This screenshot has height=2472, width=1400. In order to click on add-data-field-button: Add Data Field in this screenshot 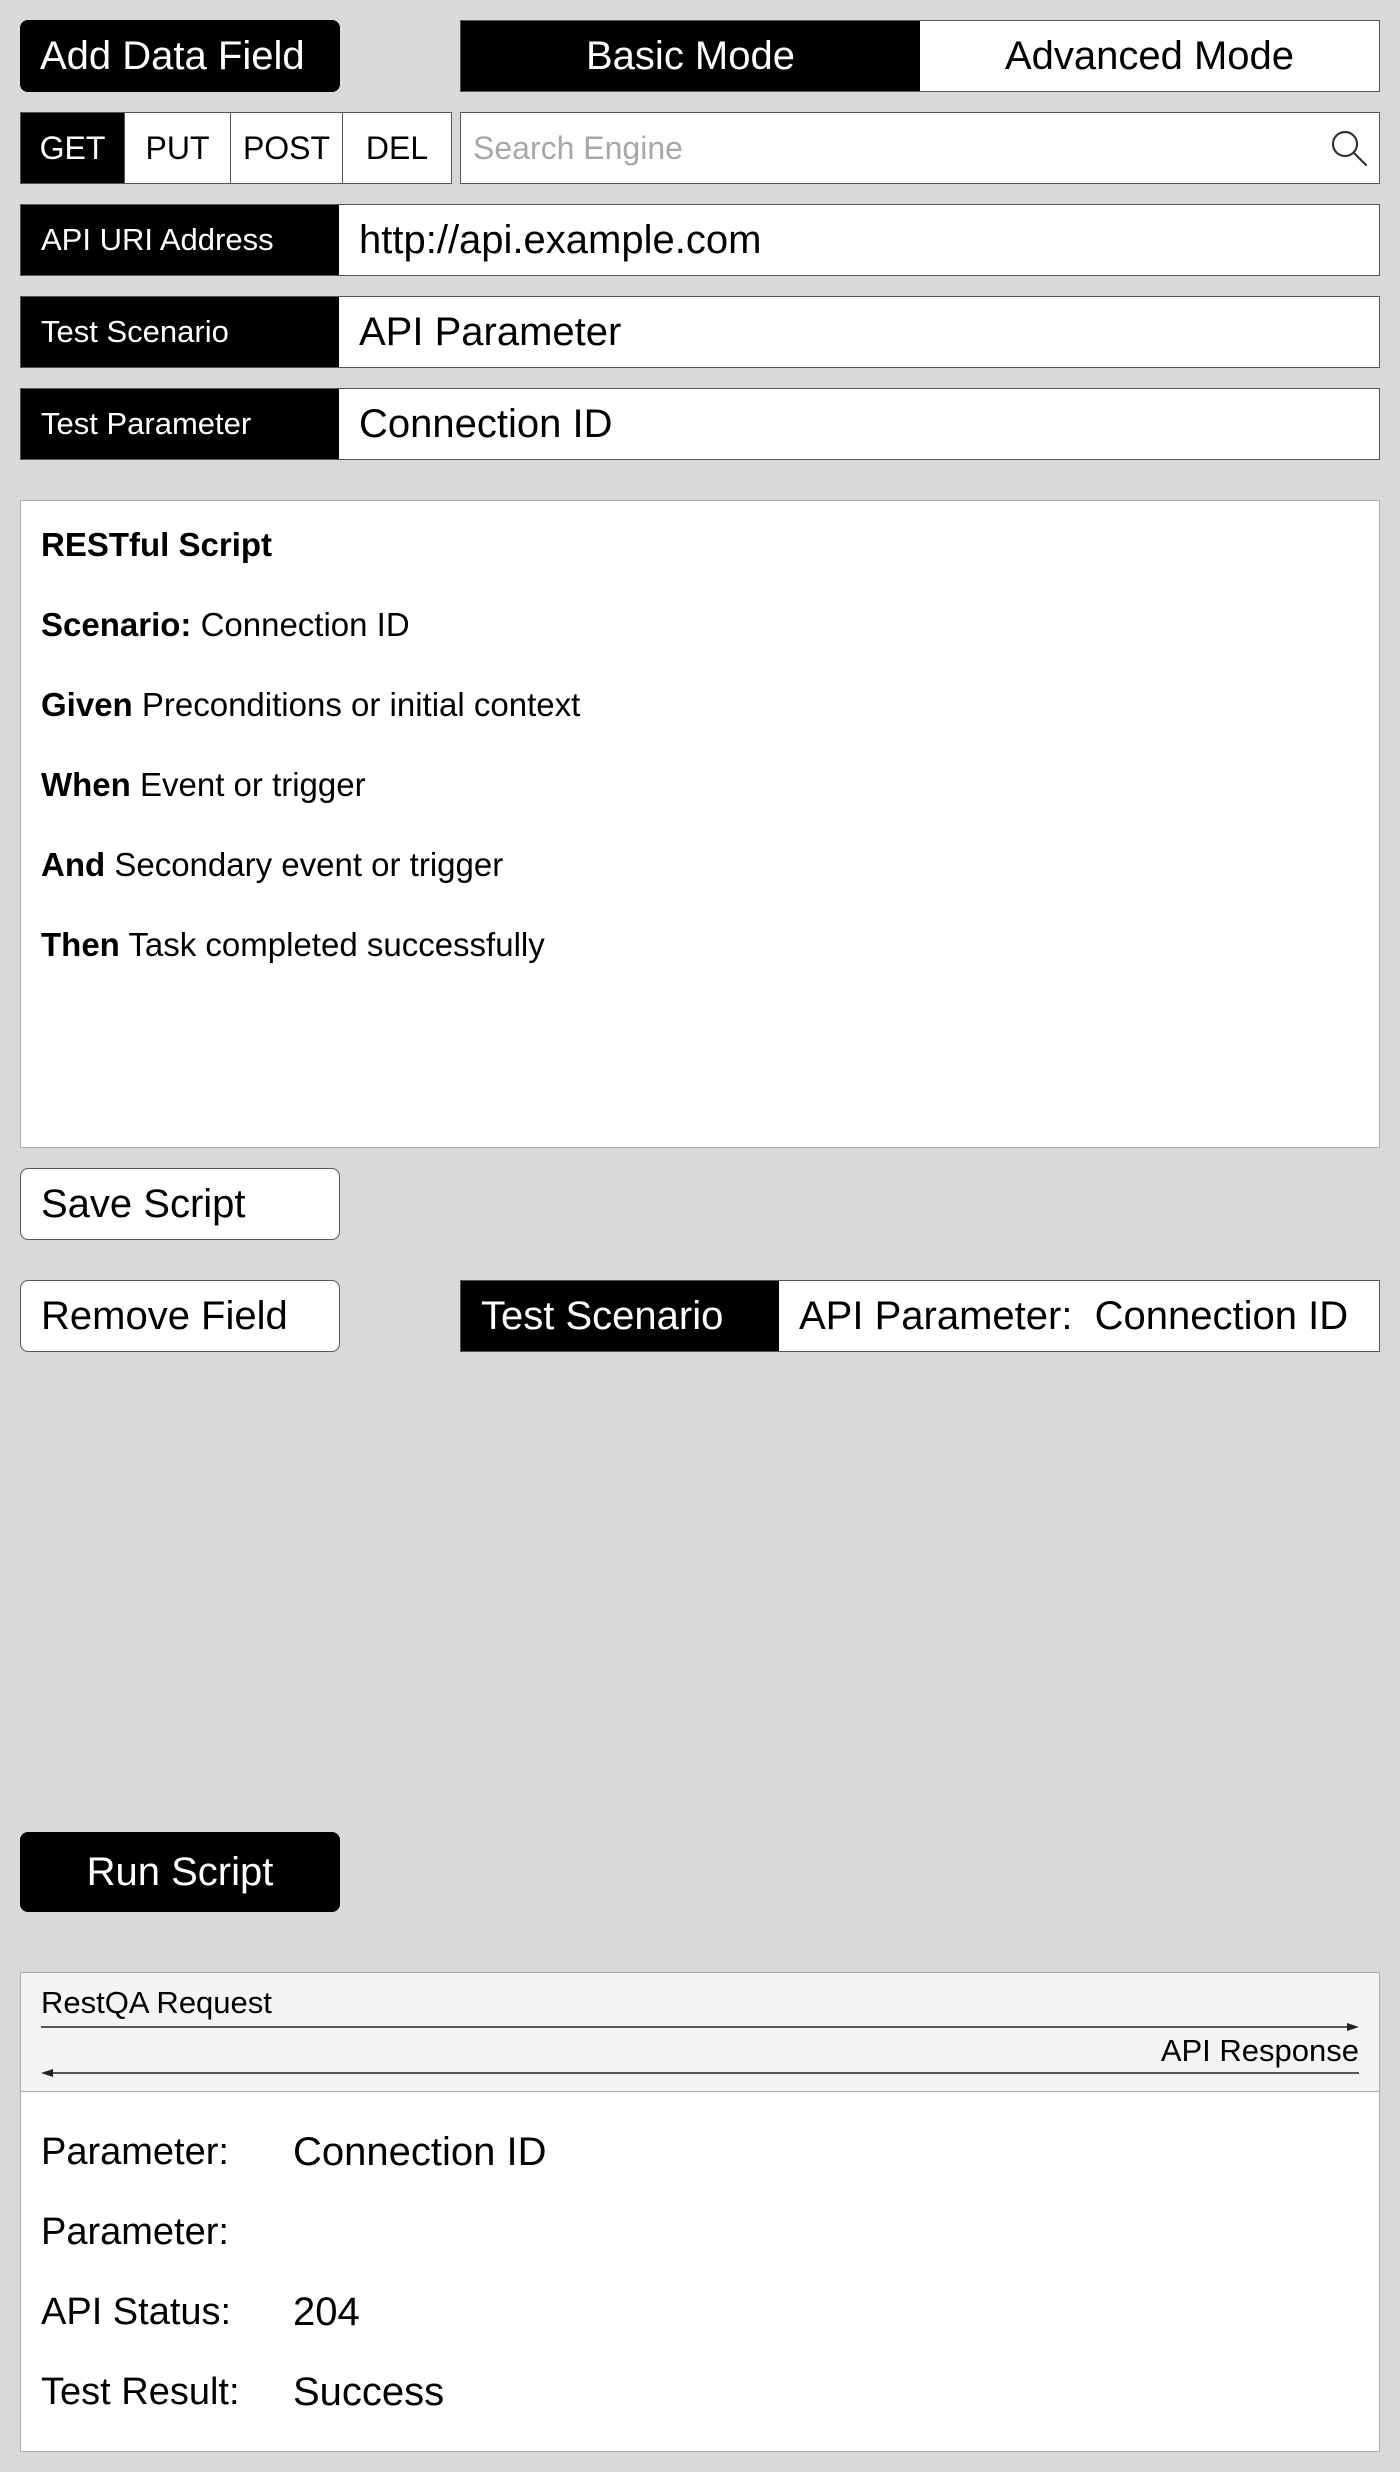, I will do `click(180, 56)`.